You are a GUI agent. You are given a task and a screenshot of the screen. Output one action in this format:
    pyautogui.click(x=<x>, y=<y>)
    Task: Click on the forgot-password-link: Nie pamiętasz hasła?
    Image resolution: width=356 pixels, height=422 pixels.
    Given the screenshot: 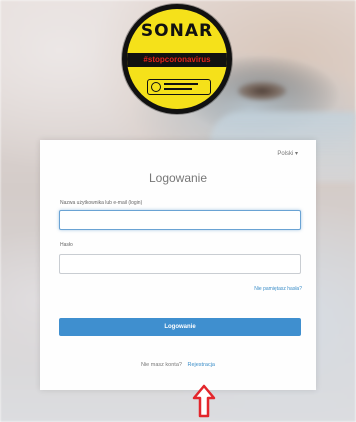 What is the action you would take?
    pyautogui.click(x=278, y=289)
    